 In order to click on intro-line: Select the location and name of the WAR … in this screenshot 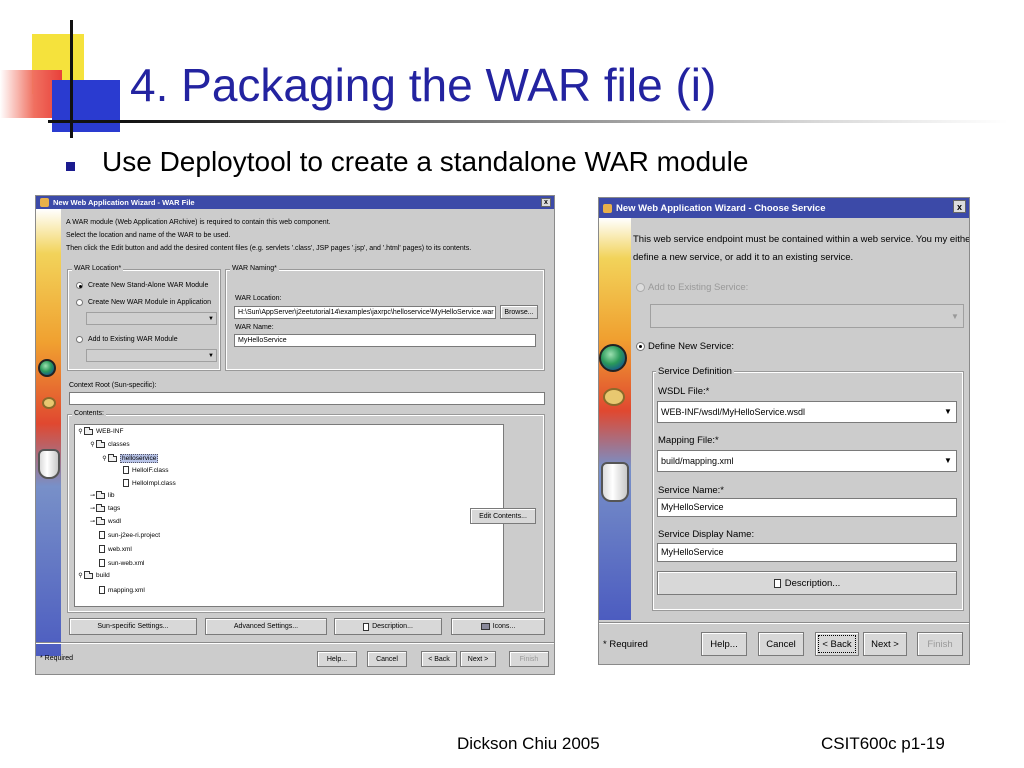, I will do `click(148, 235)`.